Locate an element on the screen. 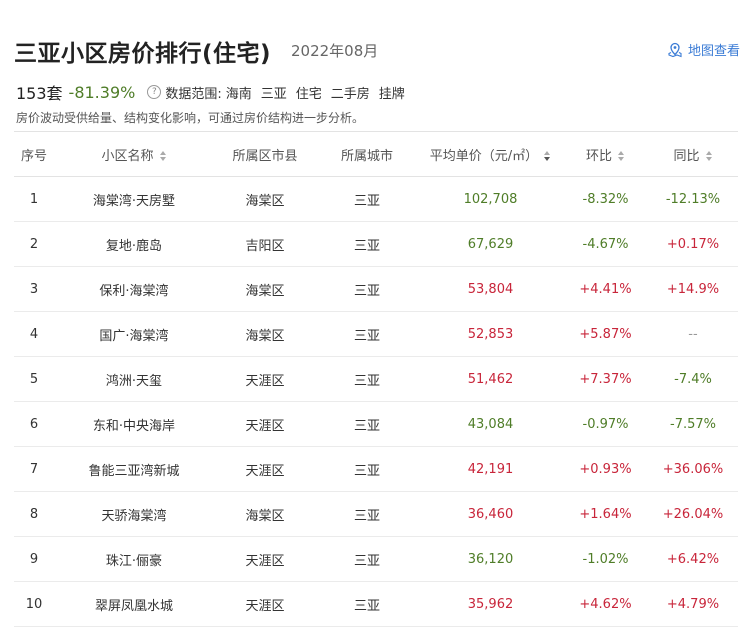 Image resolution: width=752 pixels, height=636 pixels. cell-yoy-change: +36.06% is located at coordinates (693, 469).